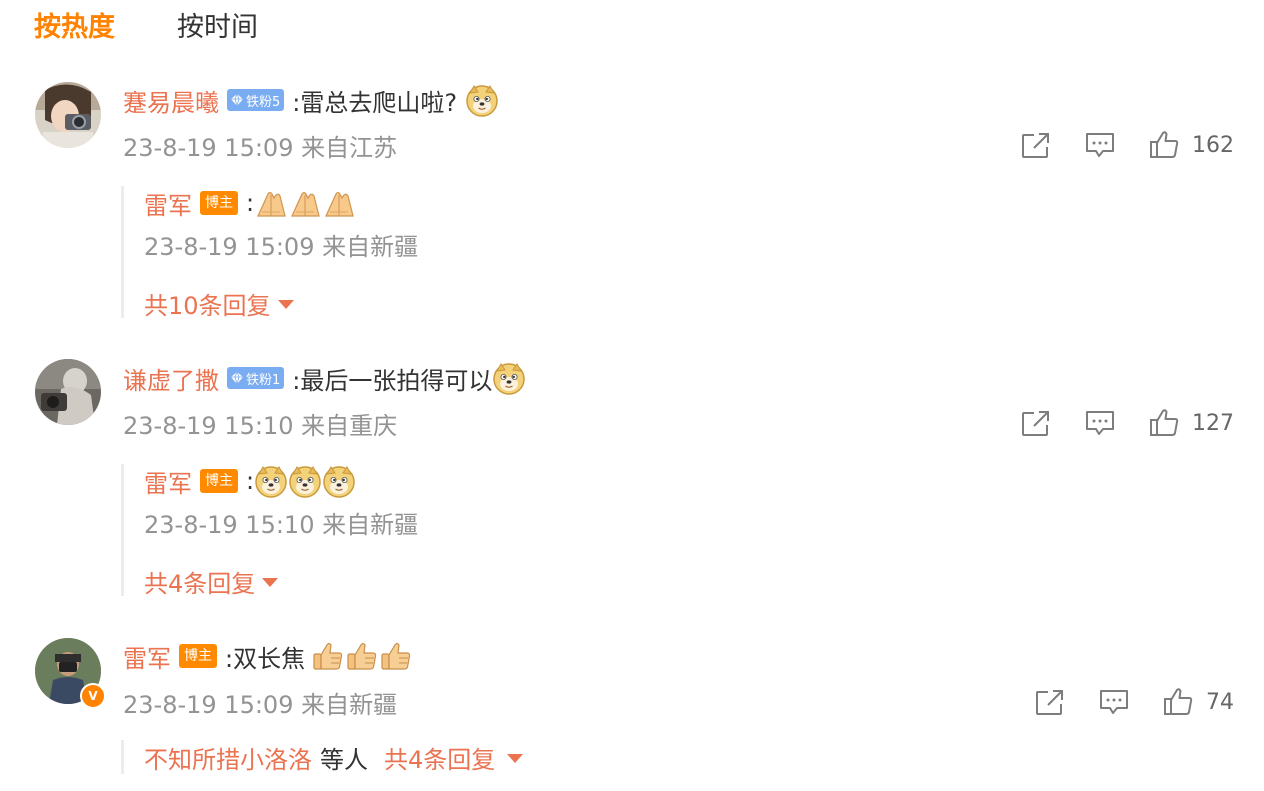 Image resolution: width=1264 pixels, height=791 pixels. Describe the element at coordinates (1191, 423) in the screenshot. I see `like-button: 127` at that location.